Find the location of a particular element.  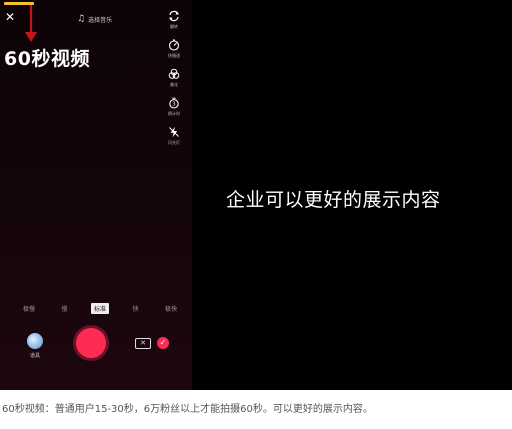

check-icon: ✓ is located at coordinates (163, 342).